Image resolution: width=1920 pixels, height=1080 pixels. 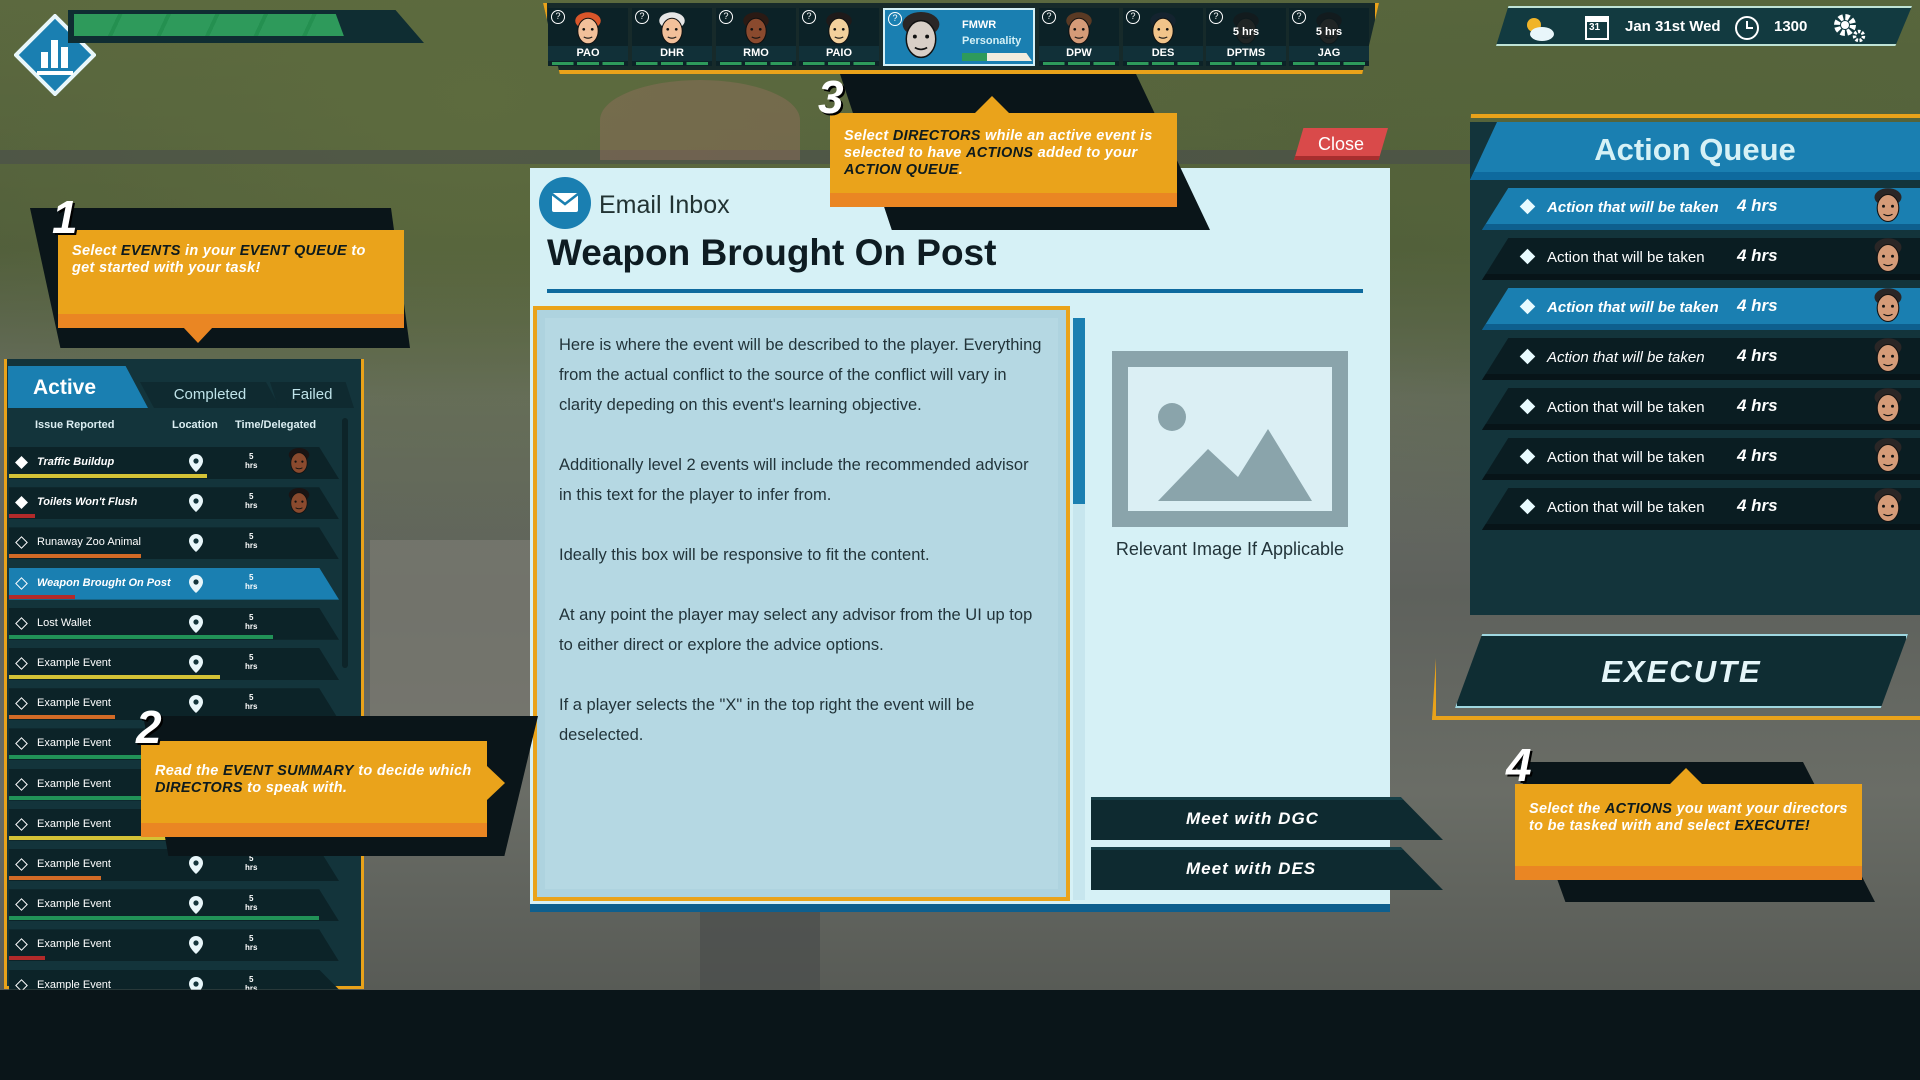 I want to click on director-card-paio: ? PAIO, so click(x=839, y=37).